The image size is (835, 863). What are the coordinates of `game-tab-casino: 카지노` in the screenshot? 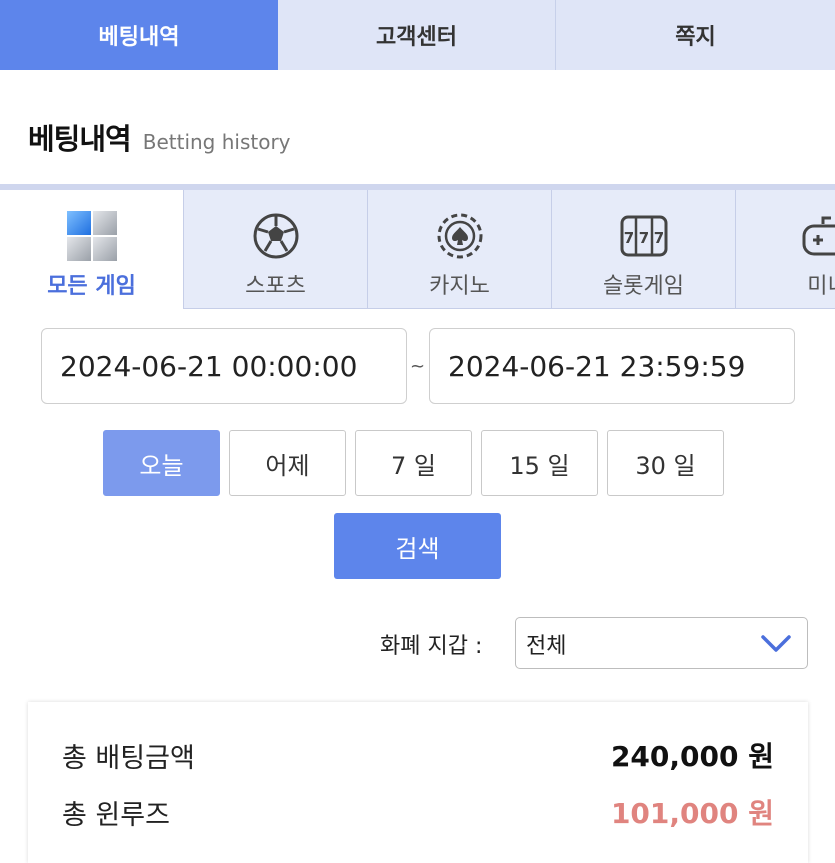 It's located at (460, 249).